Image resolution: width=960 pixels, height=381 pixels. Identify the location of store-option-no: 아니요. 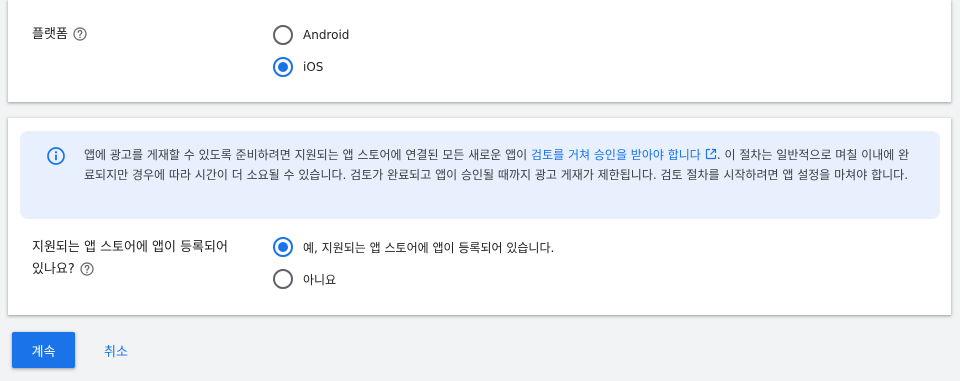
(304, 279).